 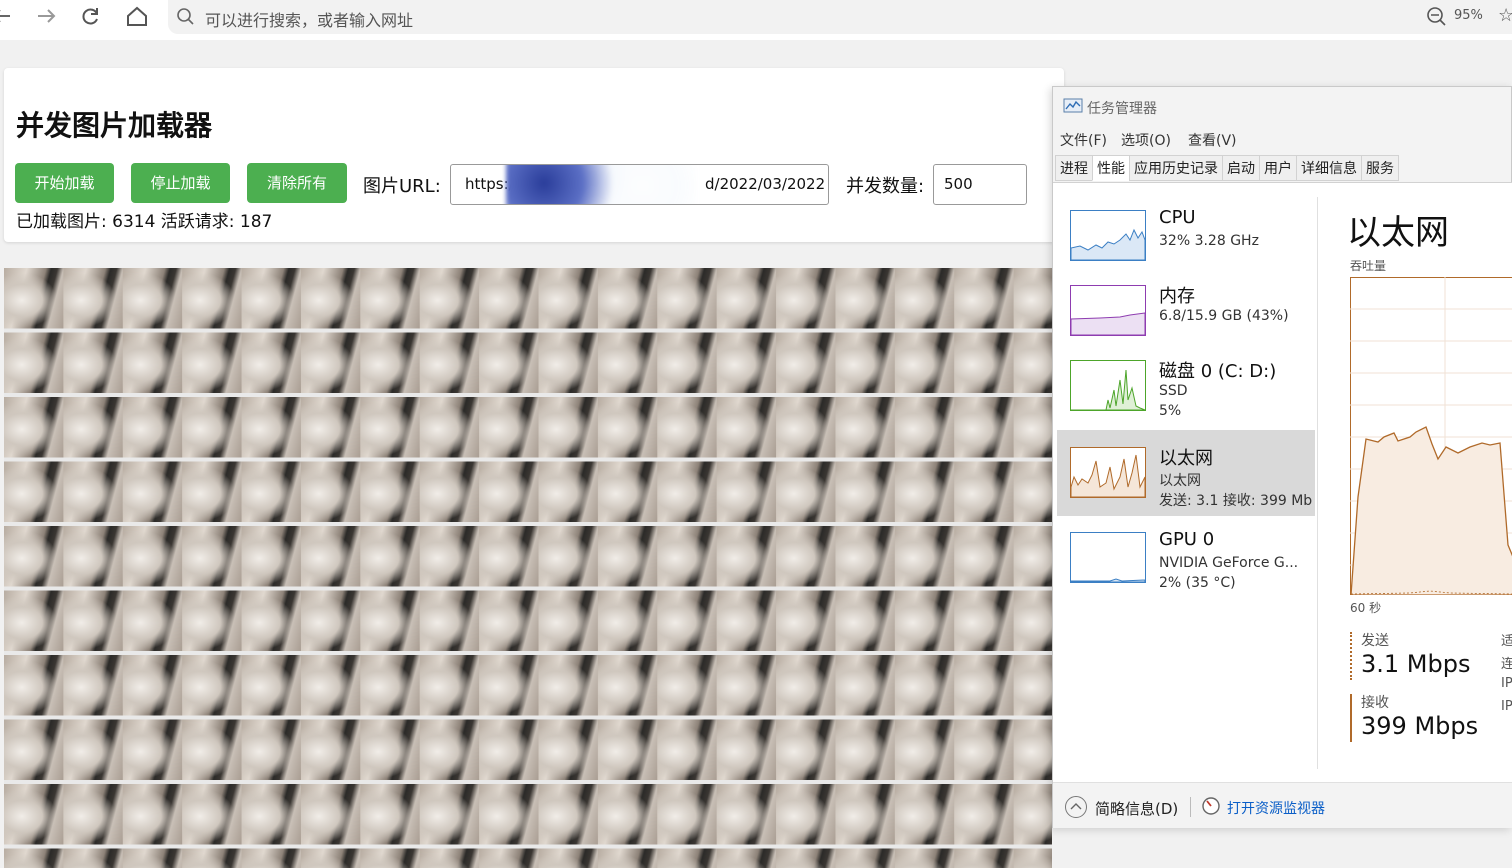 What do you see at coordinates (64, 183) in the screenshot?
I see `start-loading-button: 开始加载` at bounding box center [64, 183].